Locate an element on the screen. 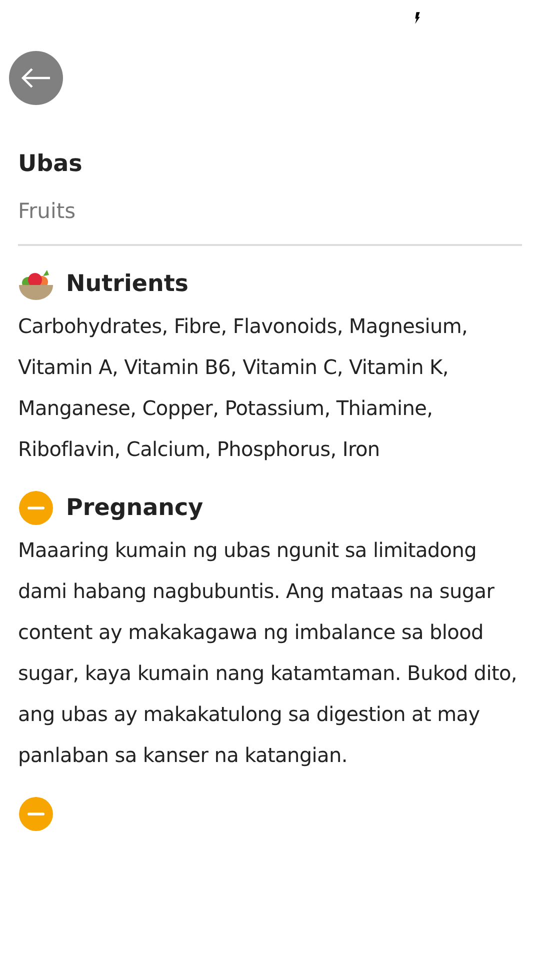 This screenshot has height=960, width=540. section-title: Nutrients is located at coordinates (127, 284).